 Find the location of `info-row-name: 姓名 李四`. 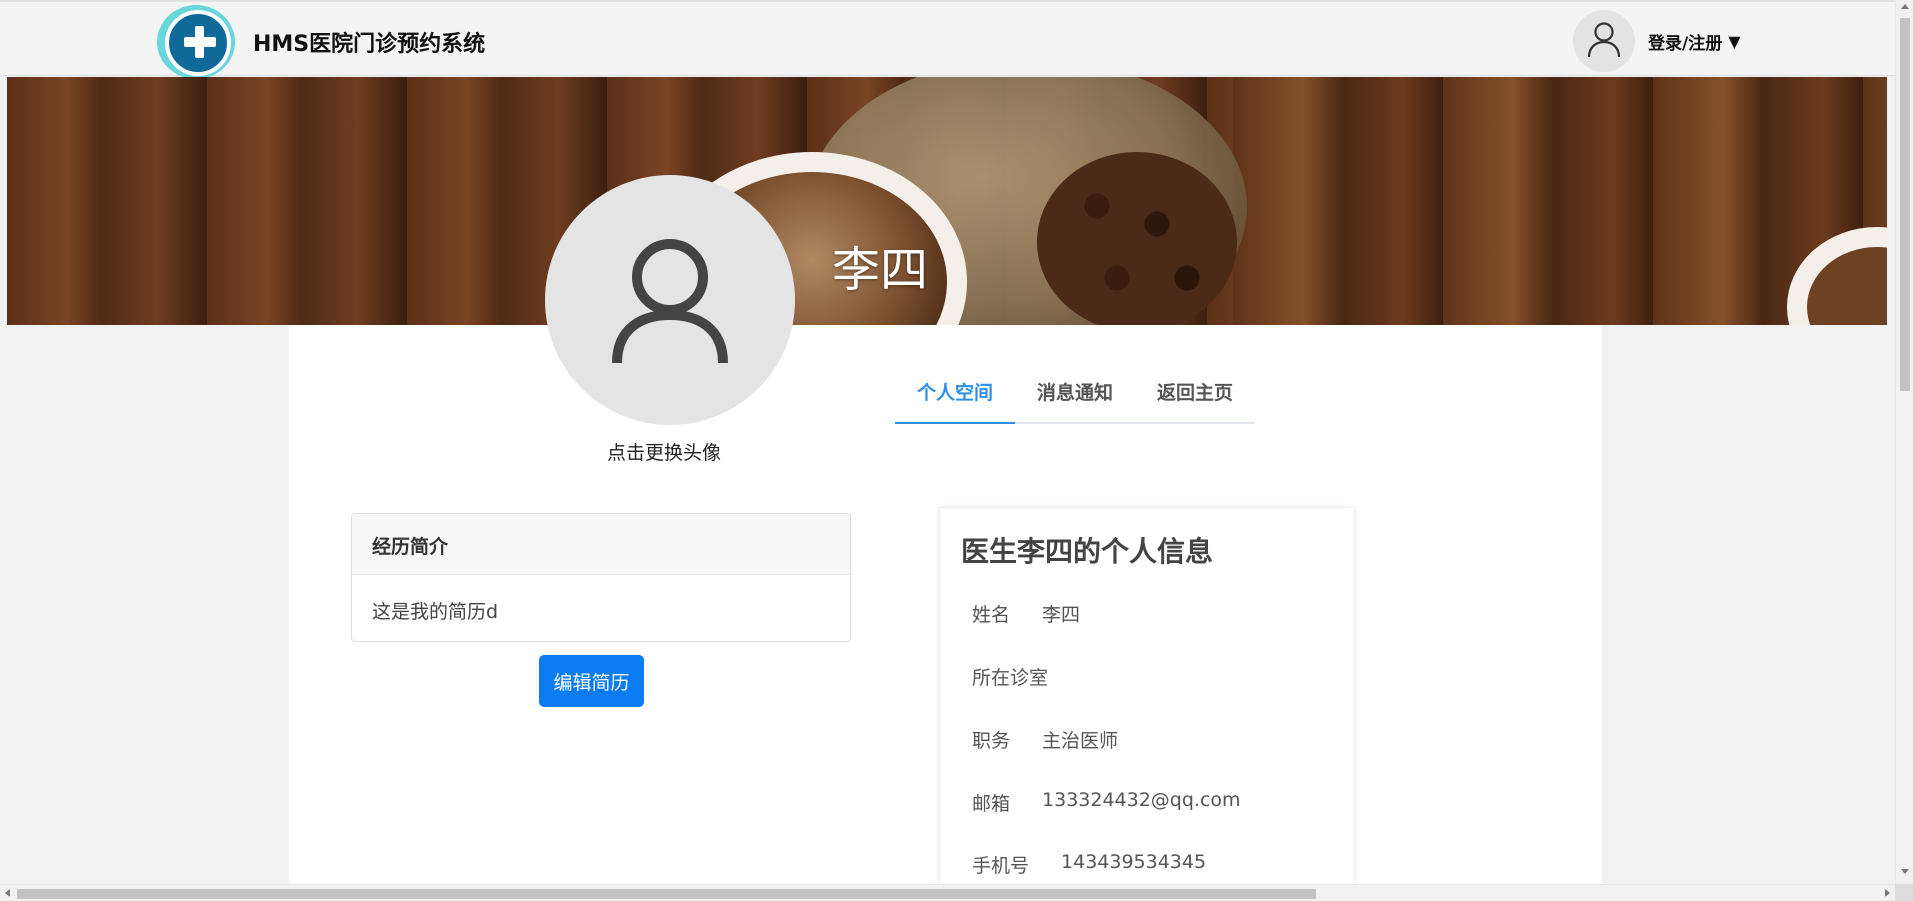

info-row-name: 姓名 李四 is located at coordinates (1026, 613).